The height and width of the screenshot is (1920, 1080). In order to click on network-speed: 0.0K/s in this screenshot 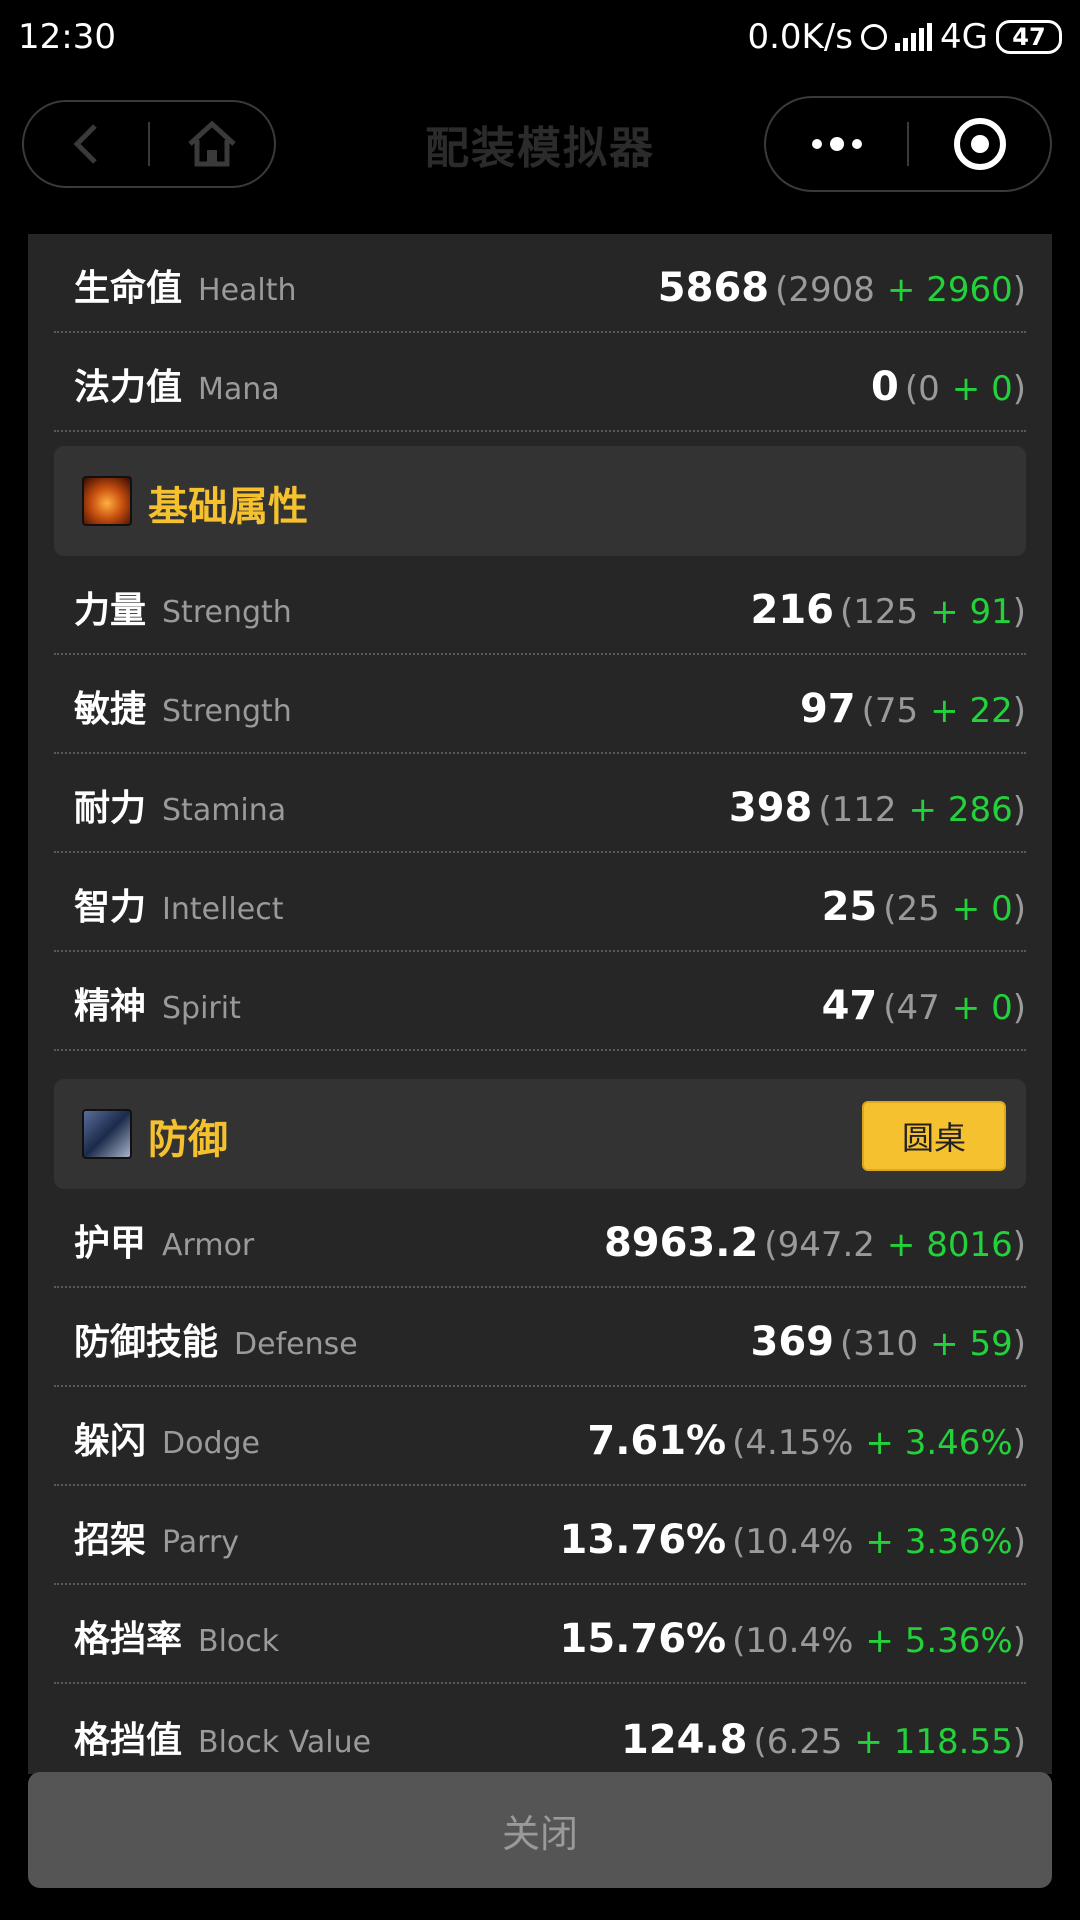, I will do `click(800, 37)`.